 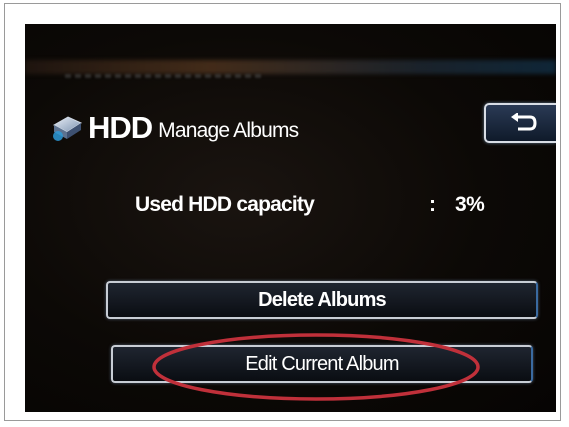 I want to click on screen-top-dots, so click(x=165, y=76).